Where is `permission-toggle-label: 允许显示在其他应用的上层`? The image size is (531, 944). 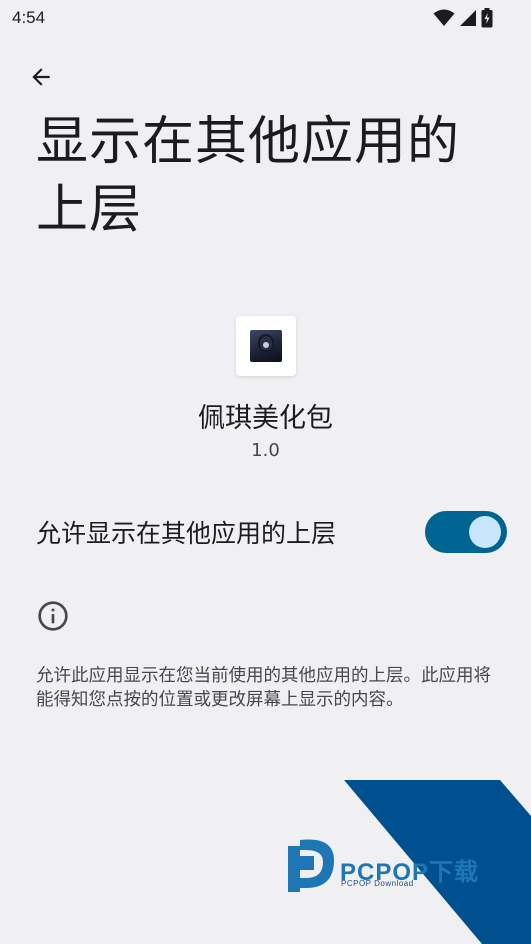 permission-toggle-label: 允许显示在其他应用的上层 is located at coordinates (186, 533).